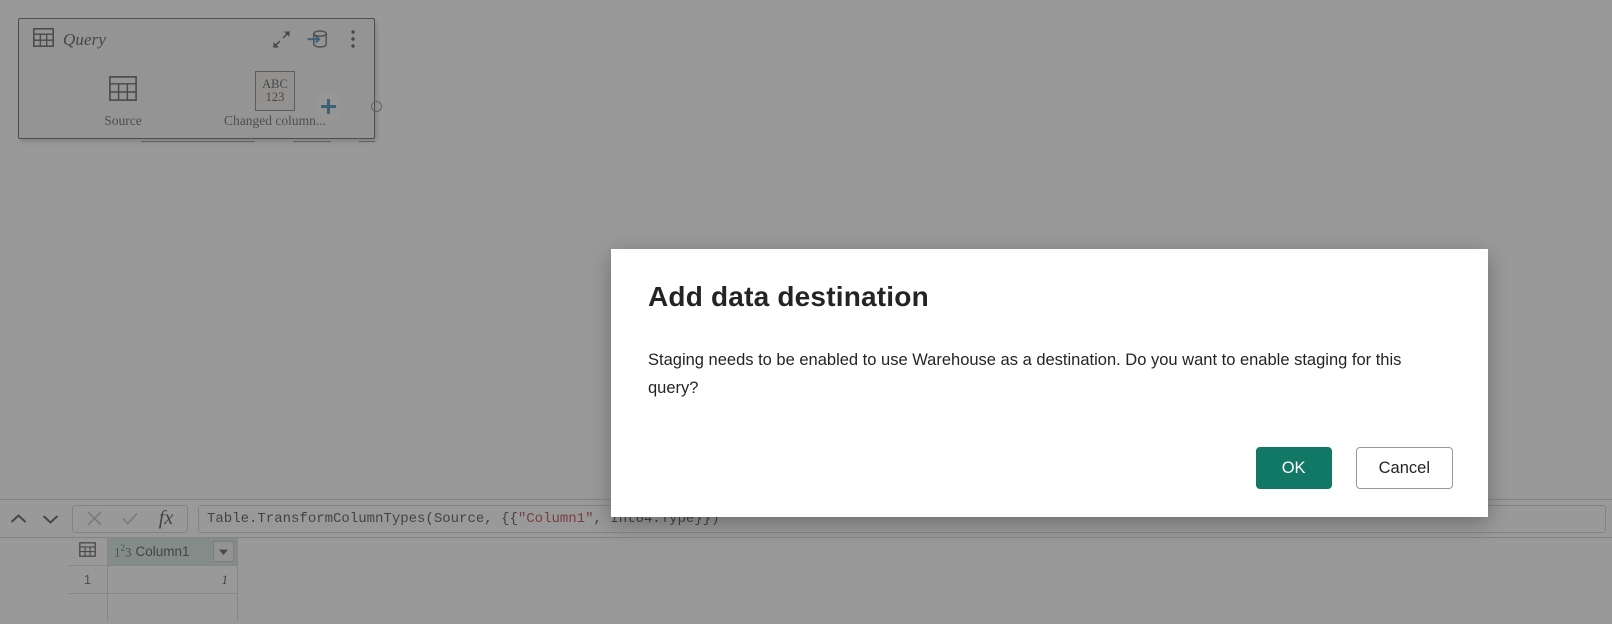 This screenshot has height=624, width=1612. Describe the element at coordinates (1293, 468) in the screenshot. I see `ok-button: OK` at that location.